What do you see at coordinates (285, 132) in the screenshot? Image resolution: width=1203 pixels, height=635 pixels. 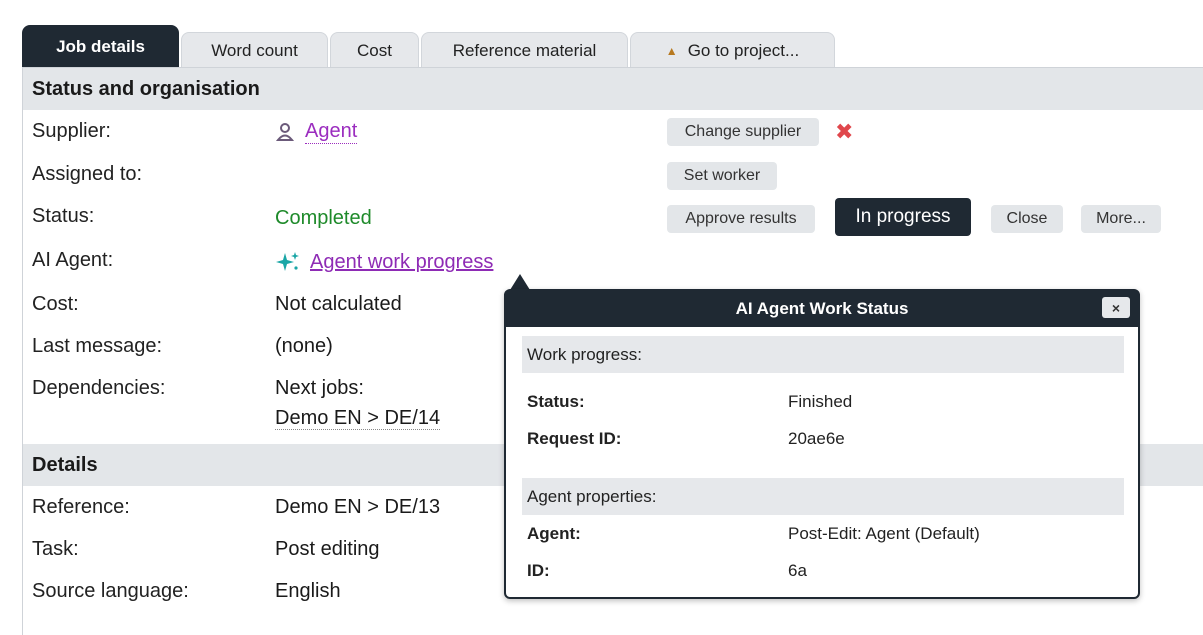 I see `user-icon` at bounding box center [285, 132].